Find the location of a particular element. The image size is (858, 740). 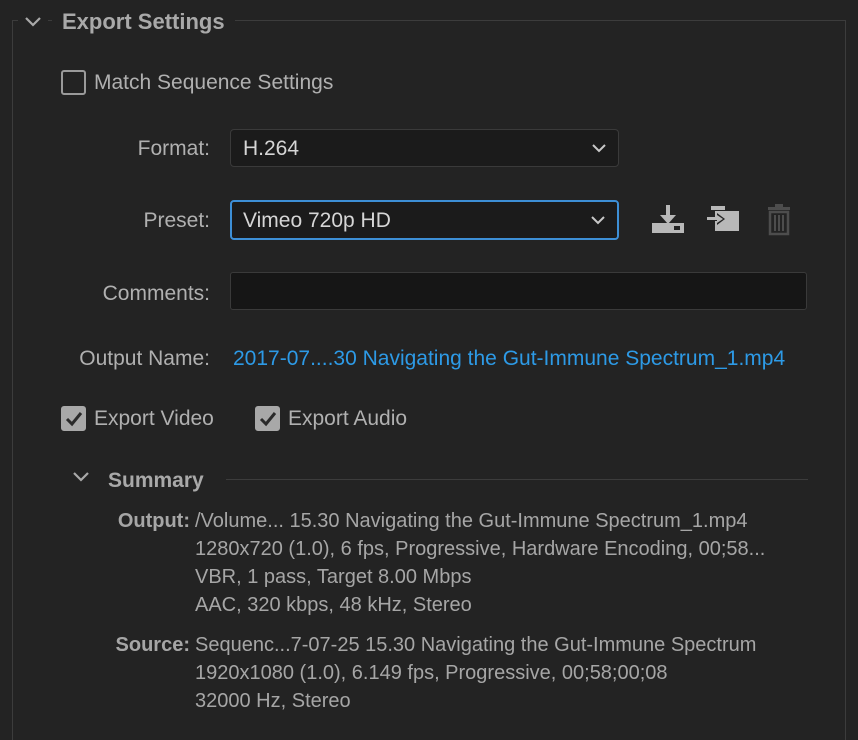

export-video-checkbox is located at coordinates (73, 418).